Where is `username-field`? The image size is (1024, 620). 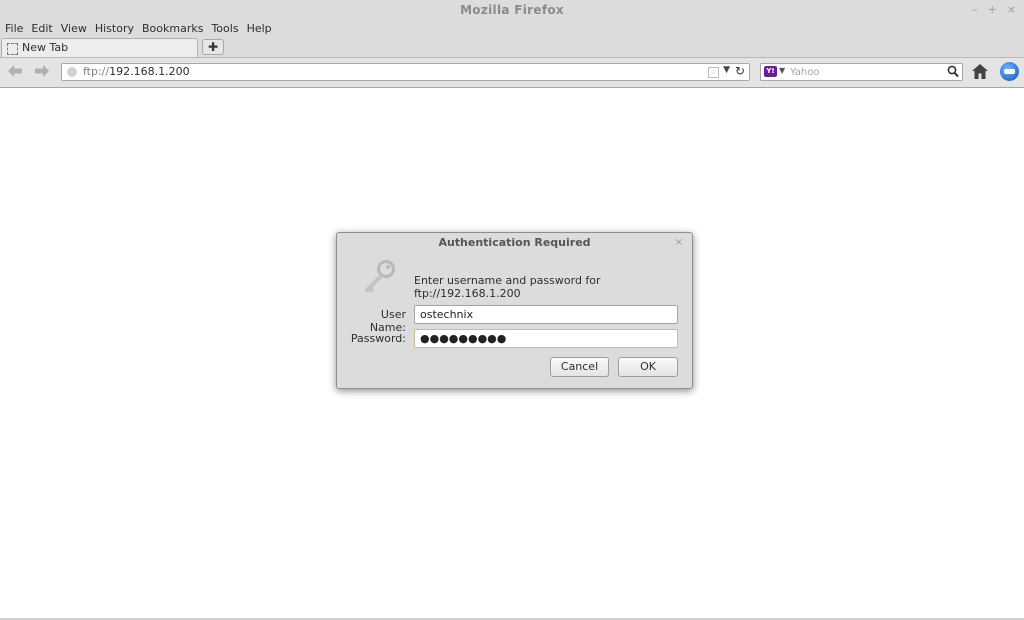
username-field is located at coordinates (546, 314).